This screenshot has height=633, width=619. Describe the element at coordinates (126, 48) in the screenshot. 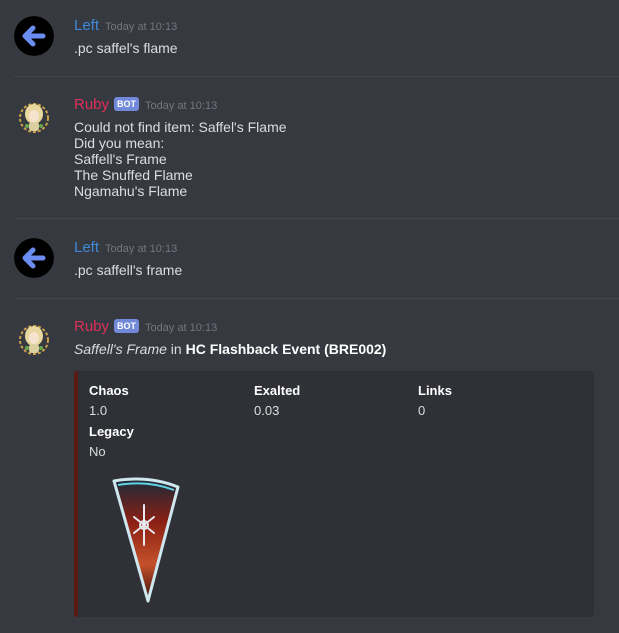

I see `message-text: .pc saffel's flame` at that location.